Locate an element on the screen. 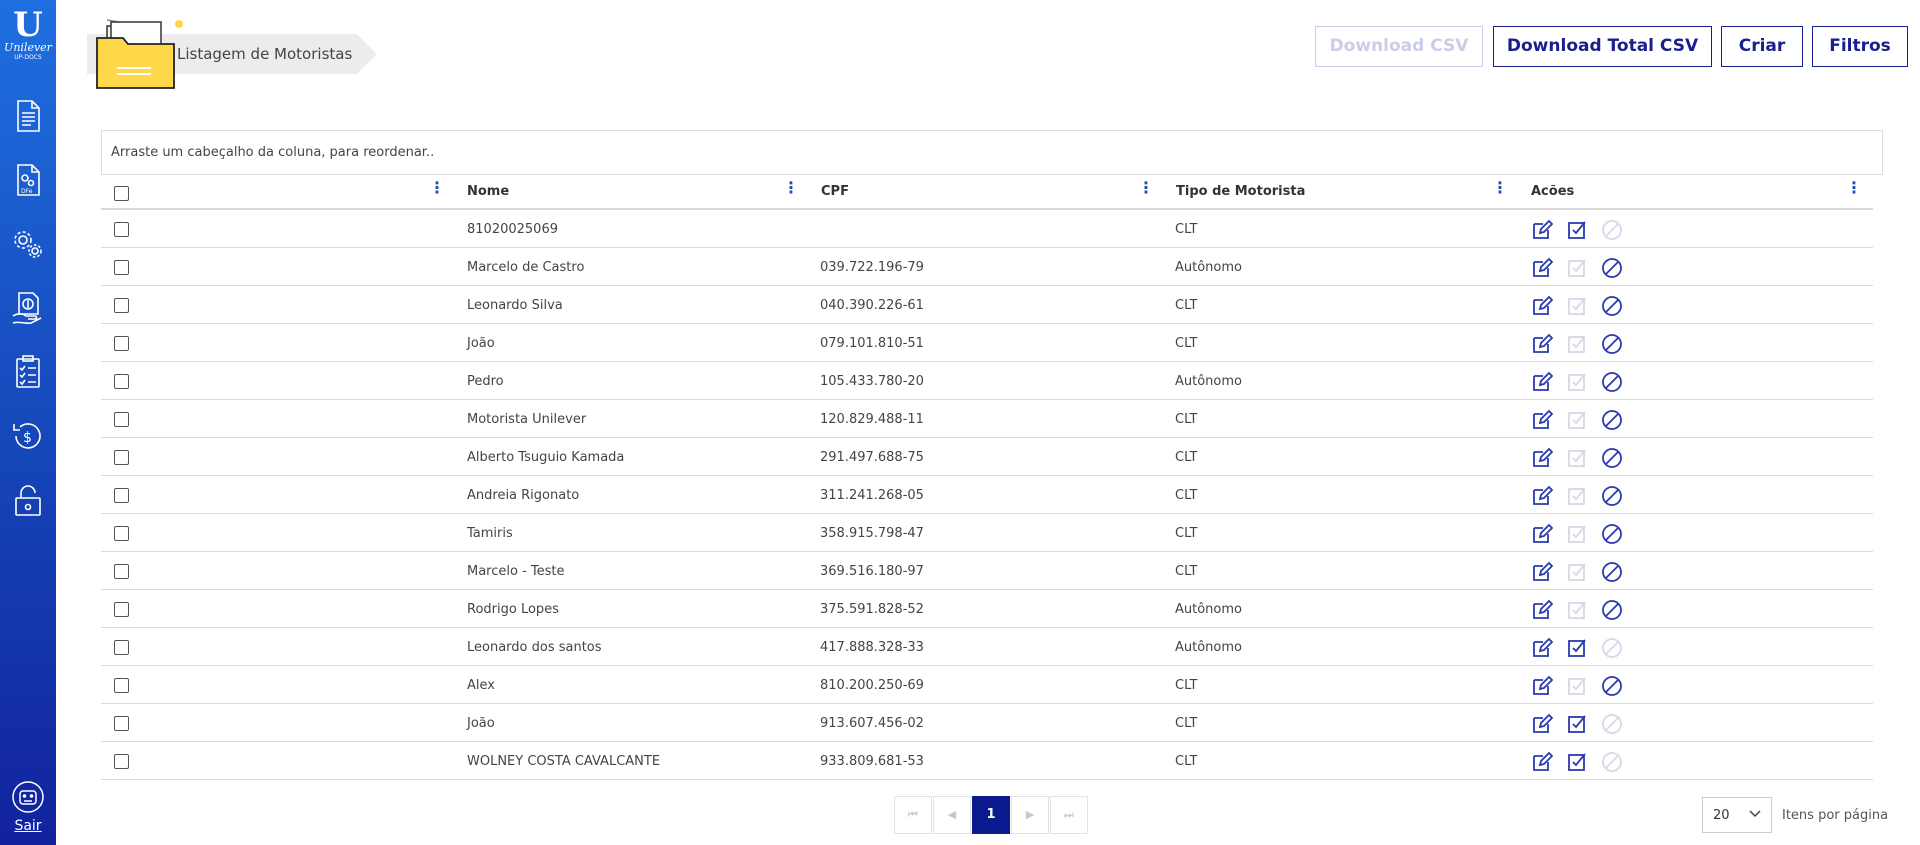  svg-text: DFe is located at coordinates (27, 191).